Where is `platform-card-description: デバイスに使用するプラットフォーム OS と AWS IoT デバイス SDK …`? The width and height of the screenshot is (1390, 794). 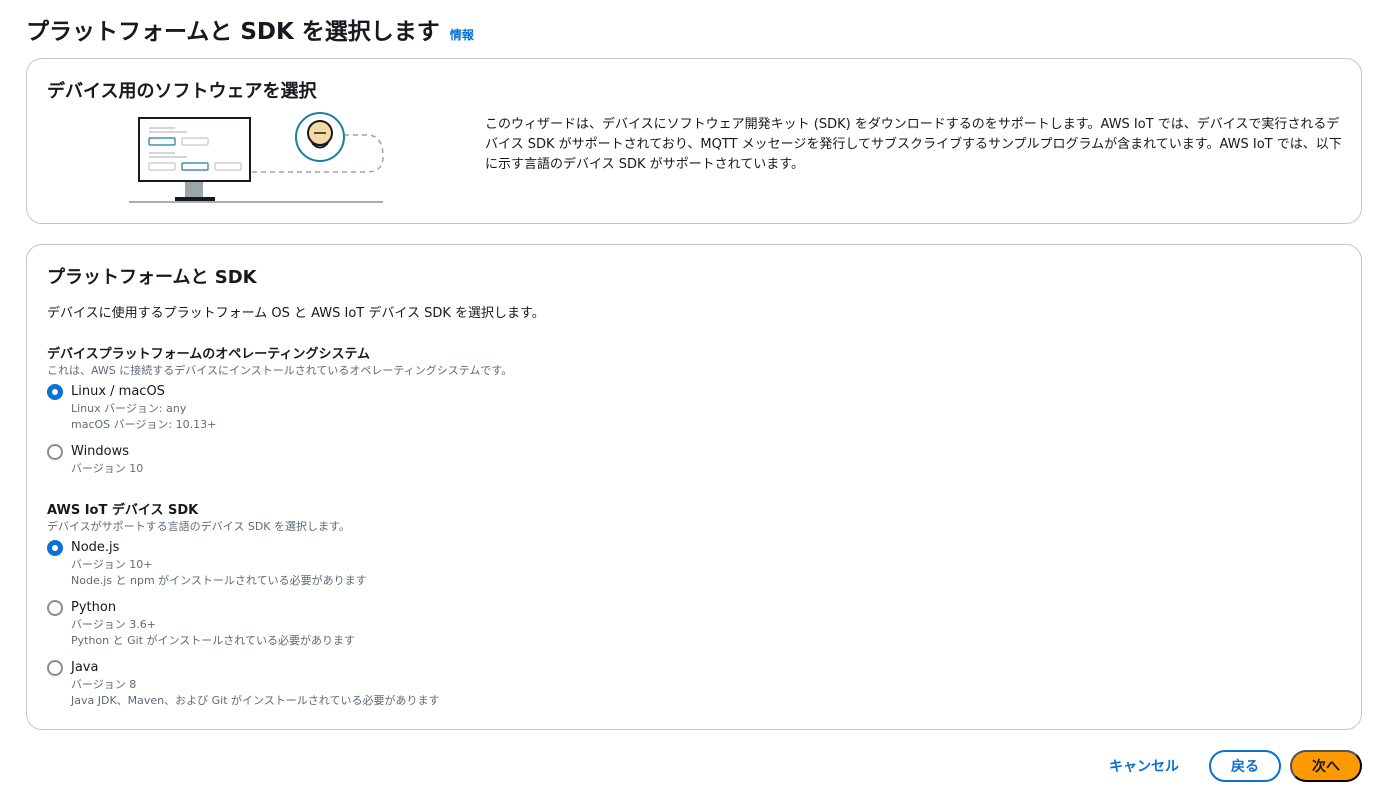
platform-card-description: デバイスに使用するプラットフォーム OS と AWS IoT デバイス SDK … is located at coordinates (296, 313).